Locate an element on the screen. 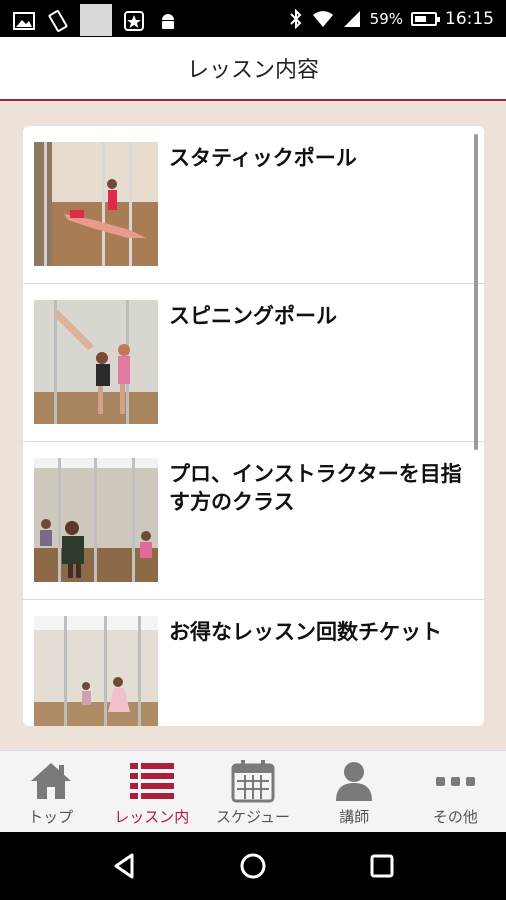 The image size is (506, 900). lesson-item-ticket: お得なレッスン回数チケット is located at coordinates (253, 663).